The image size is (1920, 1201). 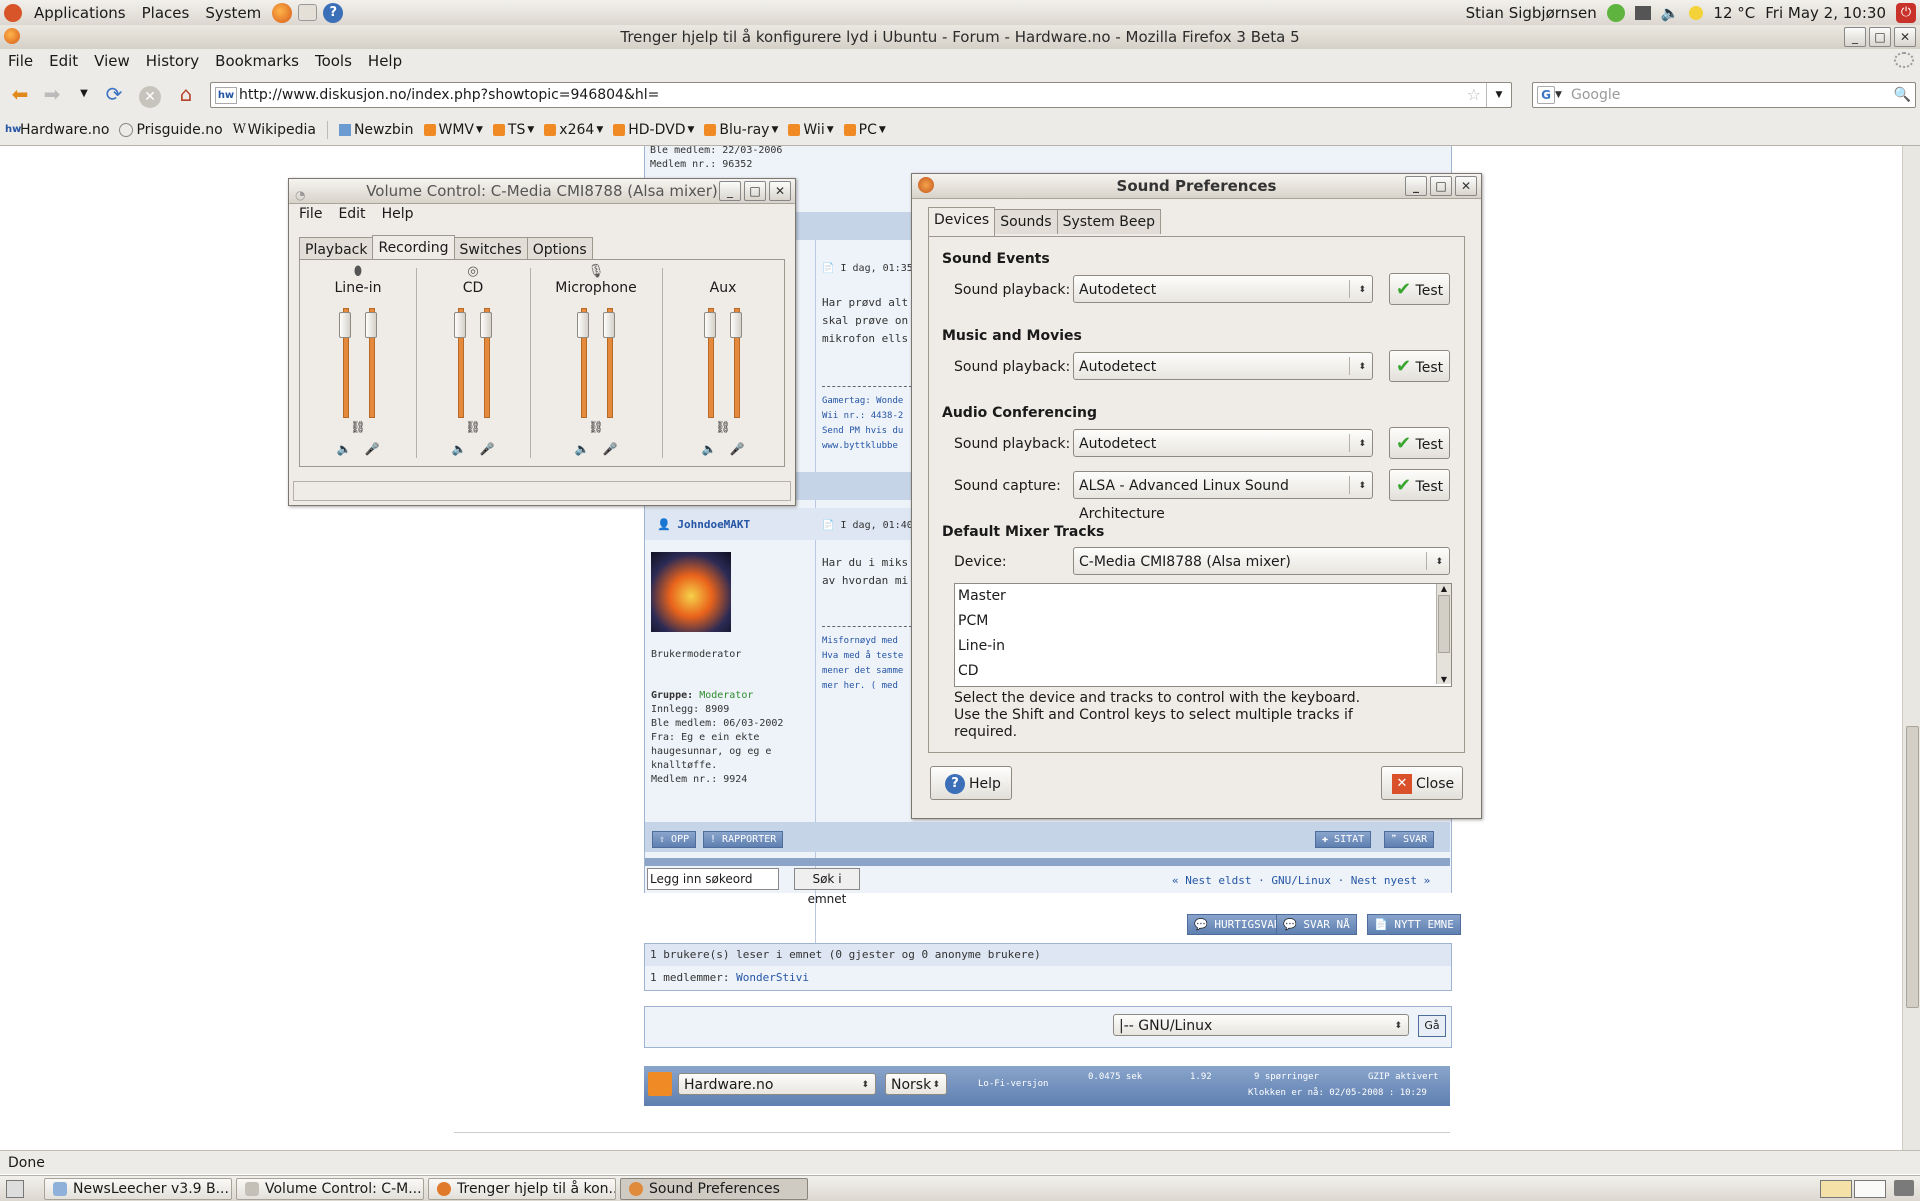 I want to click on up-button: ⇧ OPP, so click(x=674, y=839).